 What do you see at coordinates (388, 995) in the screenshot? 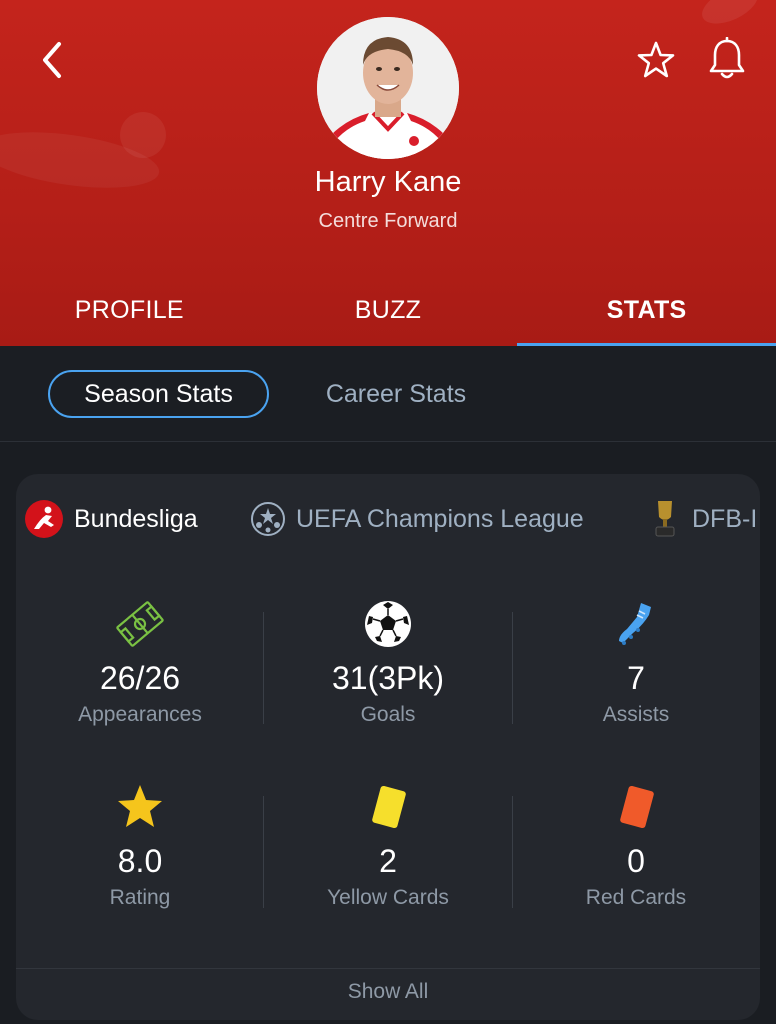
I see `show-all-button: Show All` at bounding box center [388, 995].